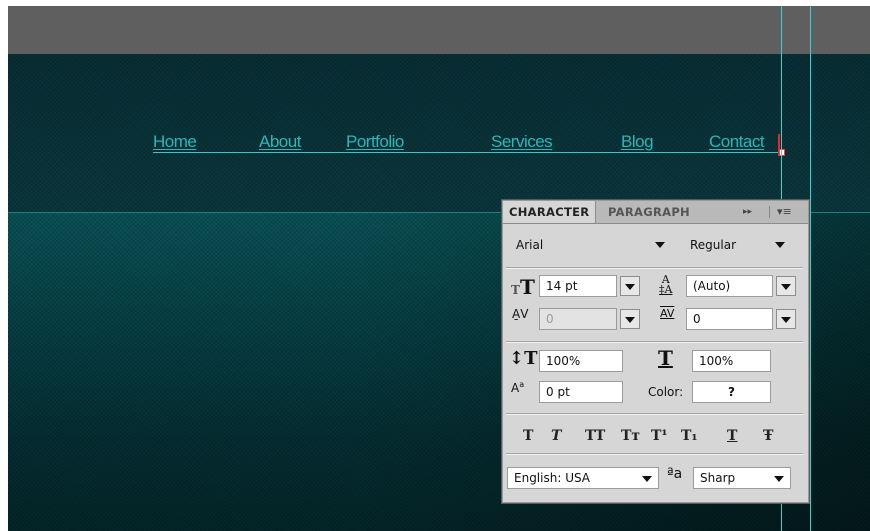  What do you see at coordinates (780, 245) in the screenshot?
I see `font-style-dropdown-icon` at bounding box center [780, 245].